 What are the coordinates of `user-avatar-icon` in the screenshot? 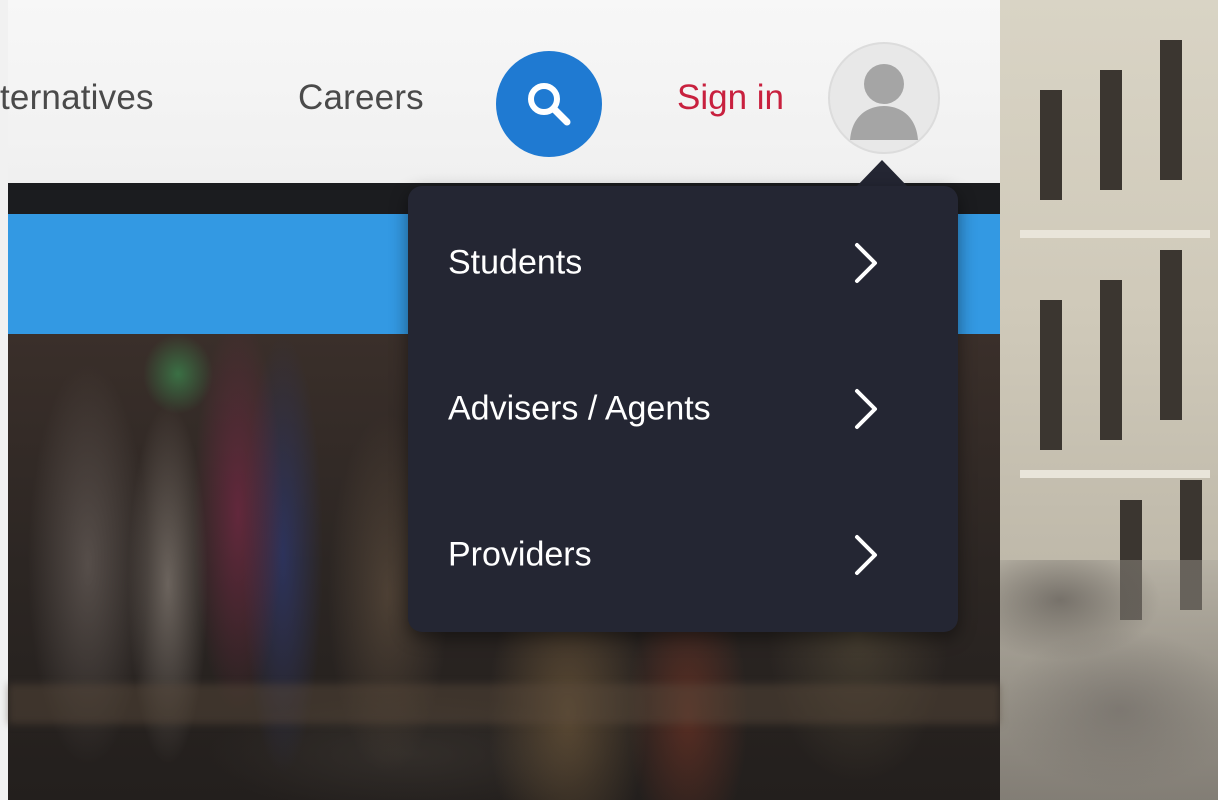 It's located at (884, 102).